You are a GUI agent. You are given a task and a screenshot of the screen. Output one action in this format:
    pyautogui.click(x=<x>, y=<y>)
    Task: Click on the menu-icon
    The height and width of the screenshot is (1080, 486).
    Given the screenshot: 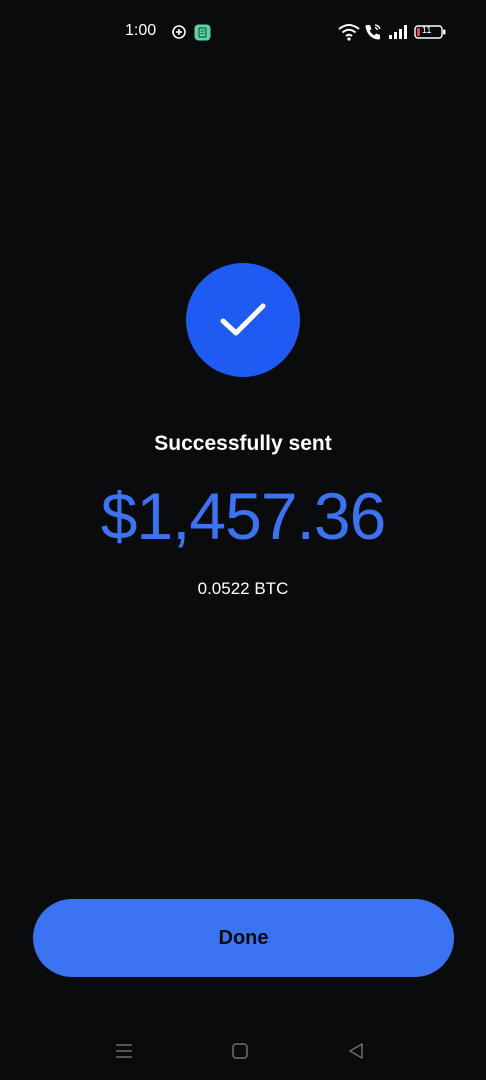 What is the action you would take?
    pyautogui.click(x=124, y=1051)
    